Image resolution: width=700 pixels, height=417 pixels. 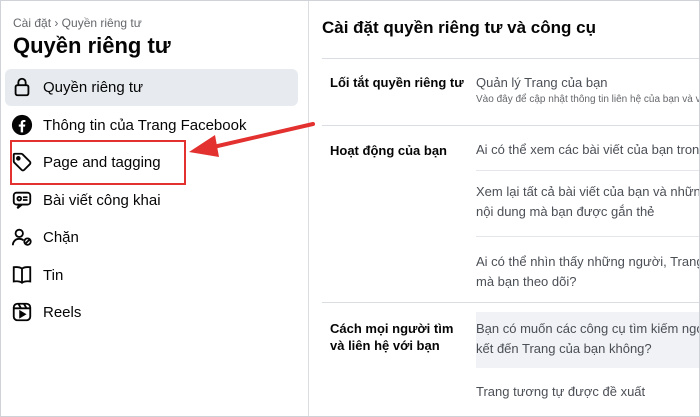 What do you see at coordinates (155, 88) in the screenshot?
I see `sidebar-item-privacy: Quyền riêng tư` at bounding box center [155, 88].